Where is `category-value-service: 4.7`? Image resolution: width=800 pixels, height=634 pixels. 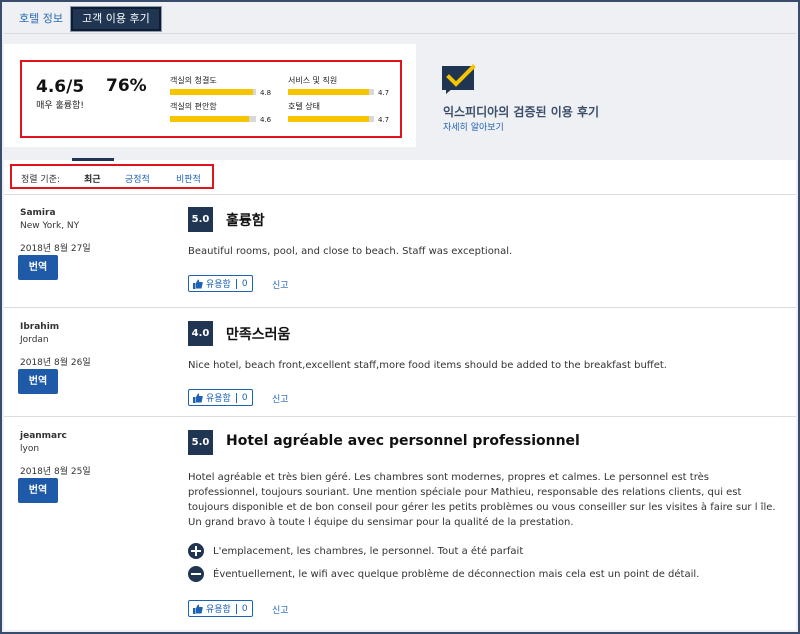
category-value-service: 4.7 is located at coordinates (384, 93).